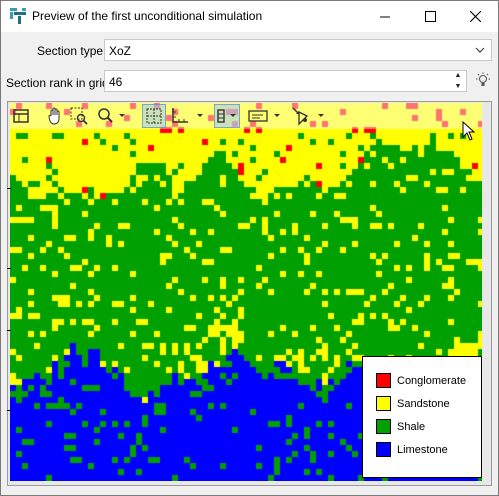 This screenshot has width=499, height=496. What do you see at coordinates (483, 81) in the screenshot?
I see `lightbulb-icon` at bounding box center [483, 81].